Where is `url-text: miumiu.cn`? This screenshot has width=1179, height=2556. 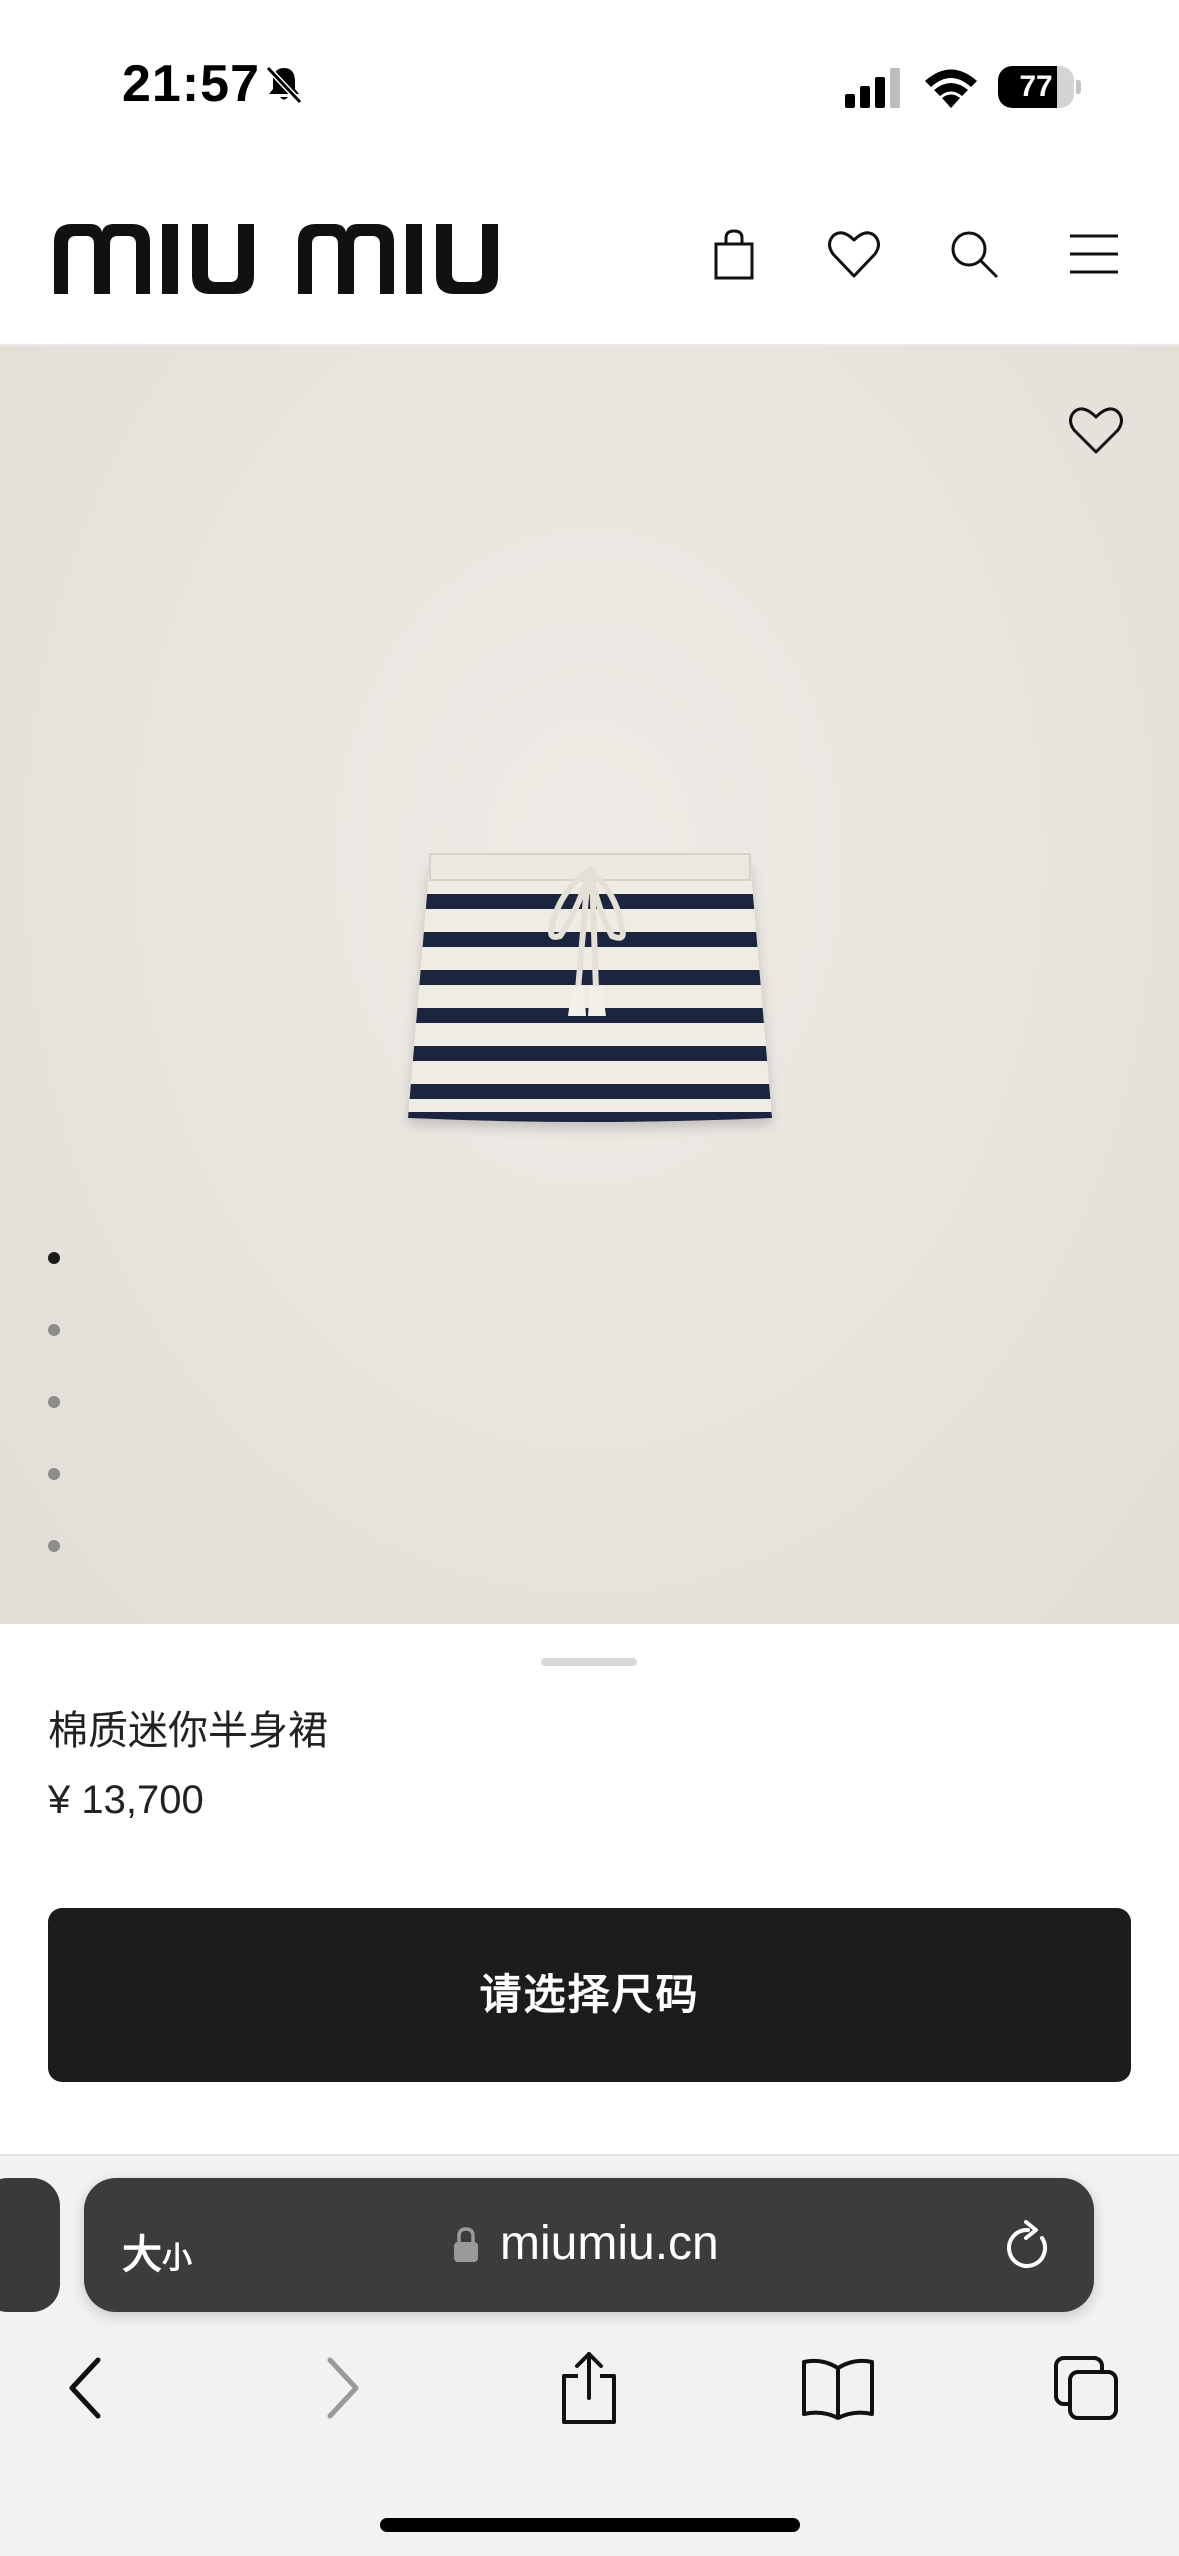 url-text: miumiu.cn is located at coordinates (609, 2243).